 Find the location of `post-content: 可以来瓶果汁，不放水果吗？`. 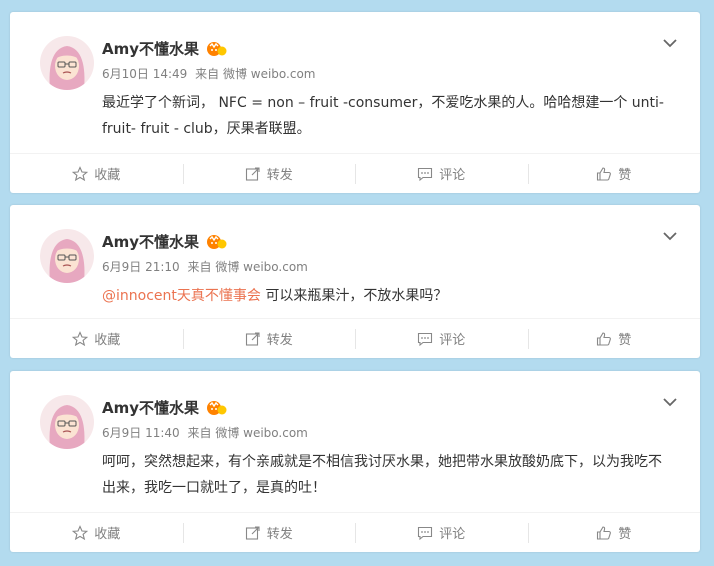

post-content: 可以来瓶果汁，不放水果吗？ is located at coordinates (354, 296).